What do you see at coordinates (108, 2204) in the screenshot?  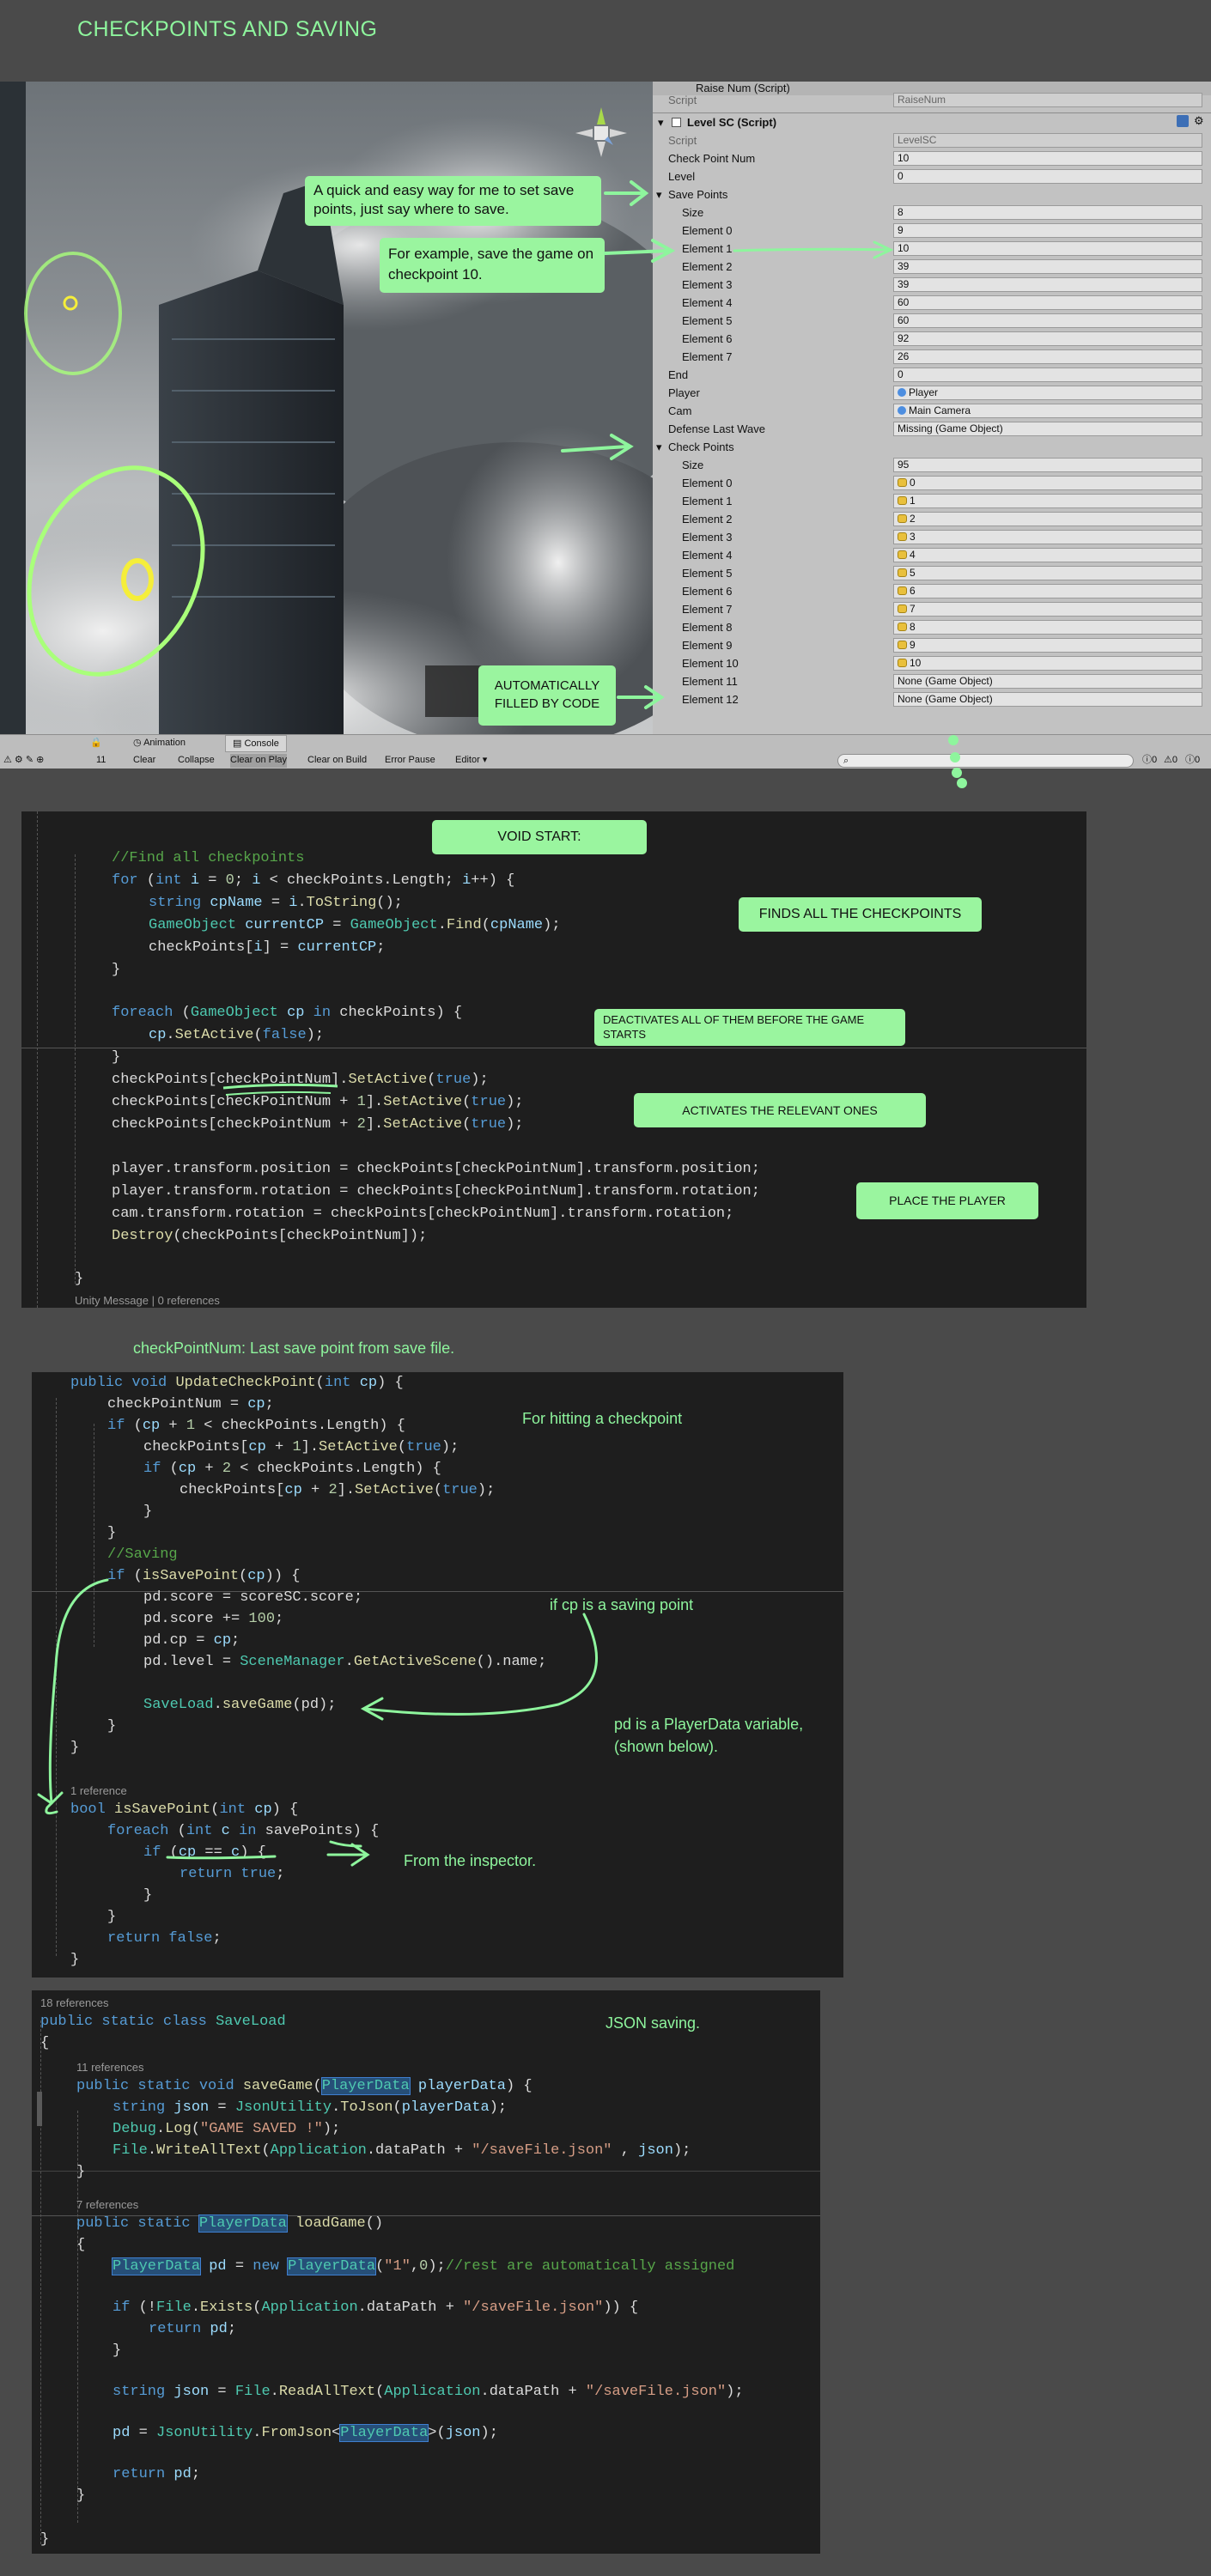 I see `references-label: 7 references` at bounding box center [108, 2204].